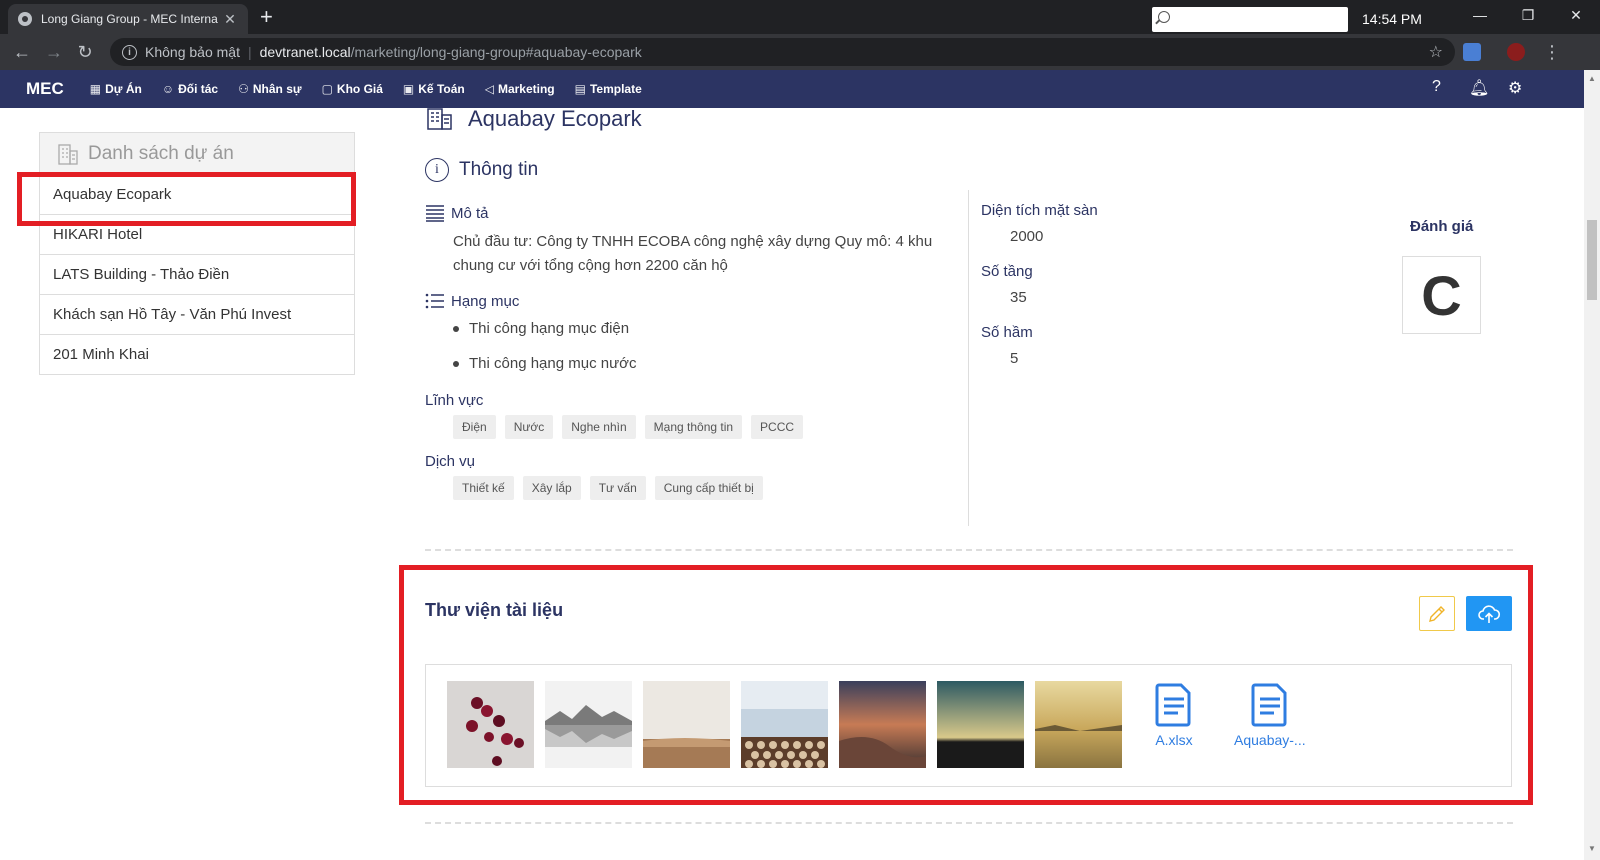 The height and width of the screenshot is (860, 1600). Describe the element at coordinates (1552, 52) in the screenshot. I see `more-menu-icon: ⋮` at that location.